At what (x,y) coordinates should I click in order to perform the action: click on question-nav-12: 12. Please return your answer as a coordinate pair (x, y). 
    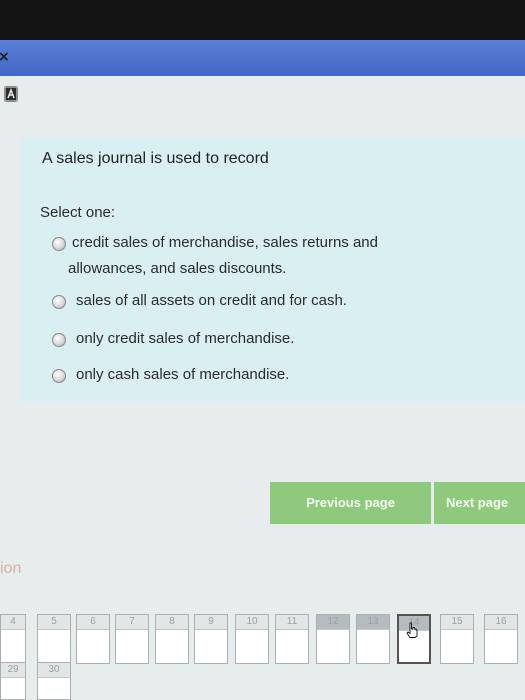
    Looking at the image, I should click on (333, 639).